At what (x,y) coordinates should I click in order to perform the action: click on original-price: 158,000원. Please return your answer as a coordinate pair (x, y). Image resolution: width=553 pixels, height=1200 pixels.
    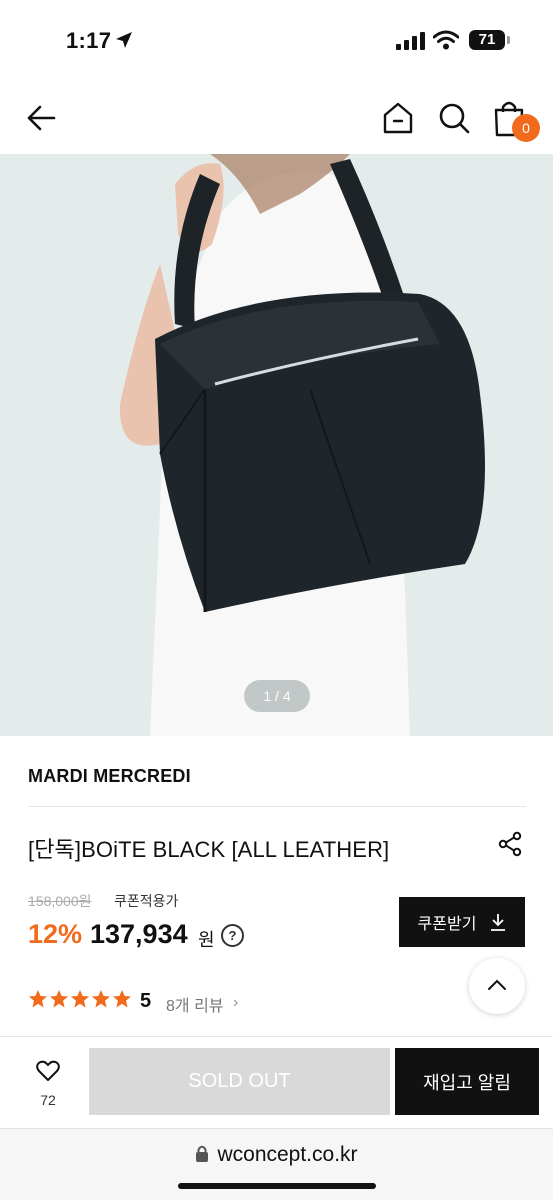
    Looking at the image, I should click on (60, 901).